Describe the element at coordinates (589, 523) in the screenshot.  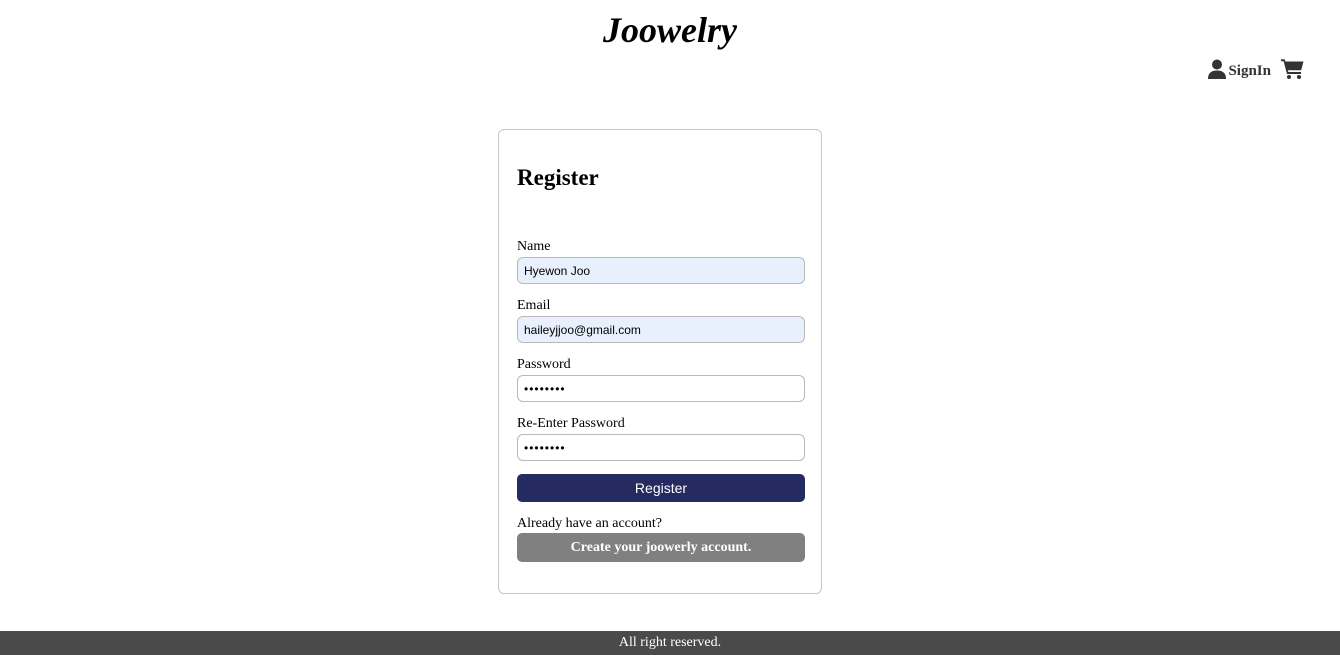
I see `already-account-text: Already have an account?` at that location.